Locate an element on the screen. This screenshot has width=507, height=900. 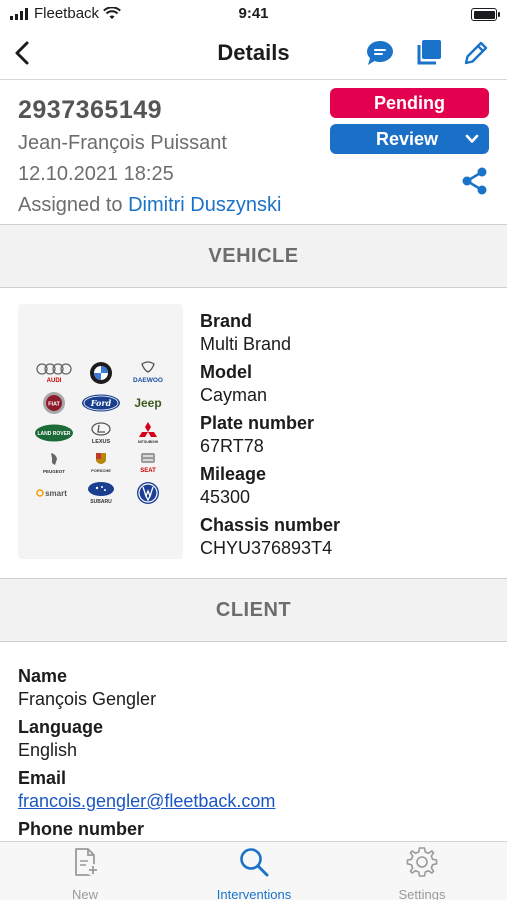
tab-new-label: New is located at coordinates (84, 893).